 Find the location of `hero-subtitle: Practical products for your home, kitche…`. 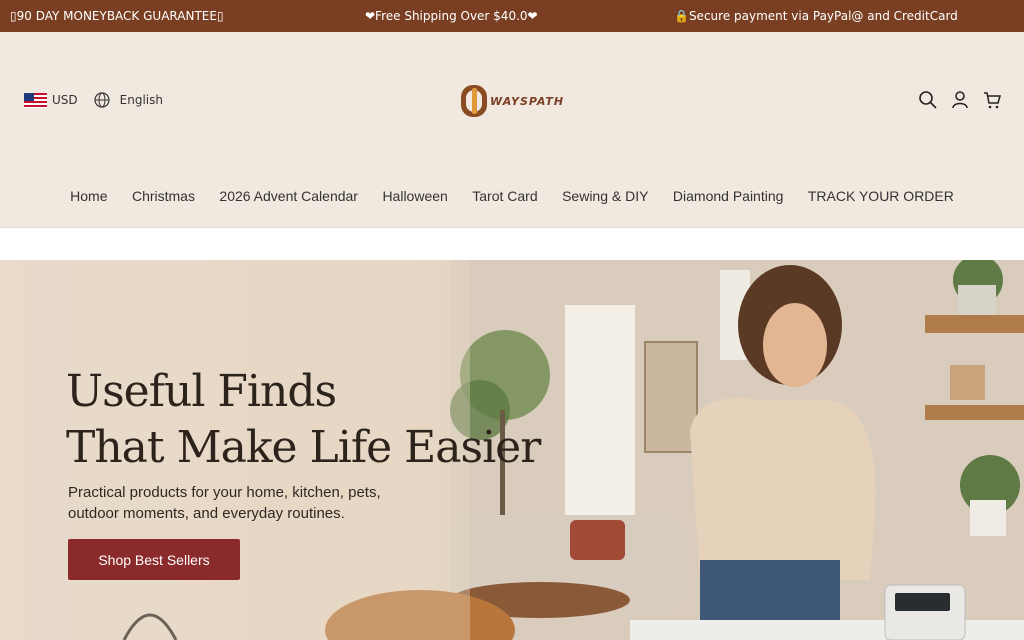

hero-subtitle: Practical products for your home, kitche… is located at coordinates (248, 503).